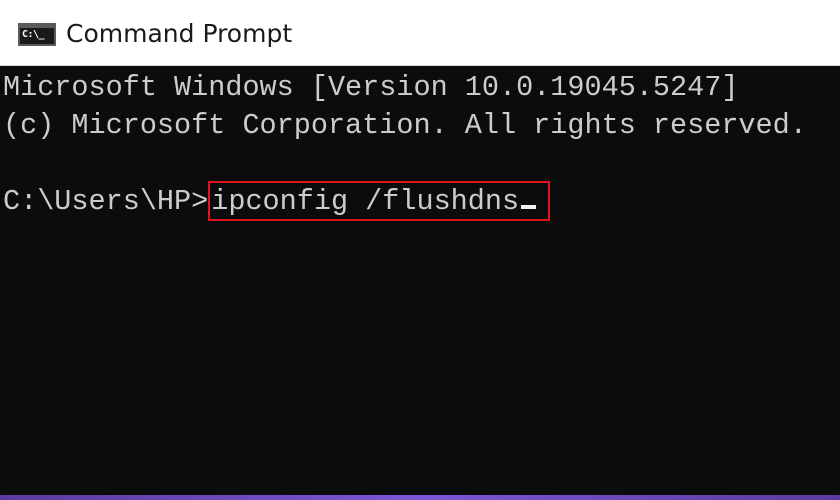  Describe the element at coordinates (365, 201) in the screenshot. I see `command-text: ipconfig /flushdns` at that location.